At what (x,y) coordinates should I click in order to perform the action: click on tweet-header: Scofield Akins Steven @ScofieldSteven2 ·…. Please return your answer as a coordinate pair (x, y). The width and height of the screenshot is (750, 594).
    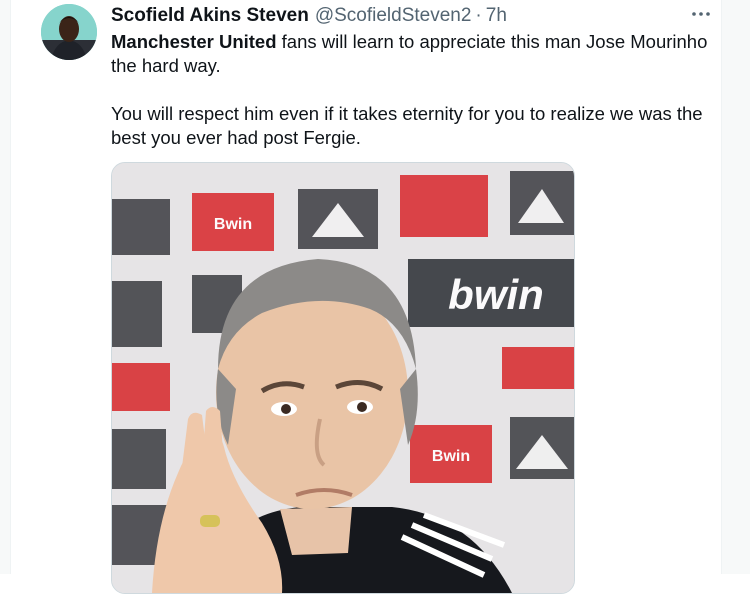
    Looking at the image, I should click on (309, 16).